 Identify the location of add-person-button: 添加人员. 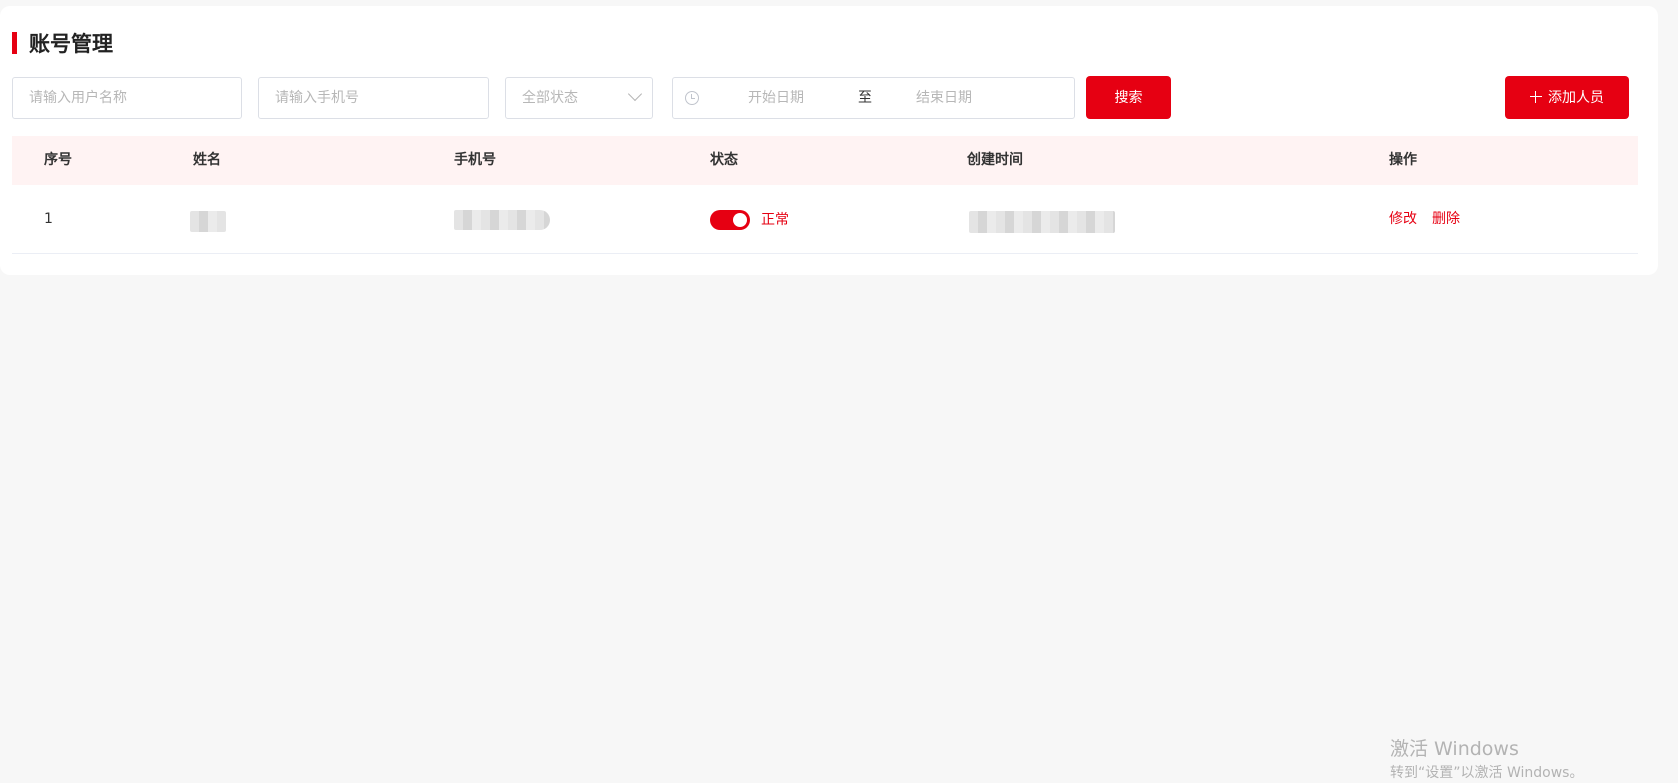
(1567, 97).